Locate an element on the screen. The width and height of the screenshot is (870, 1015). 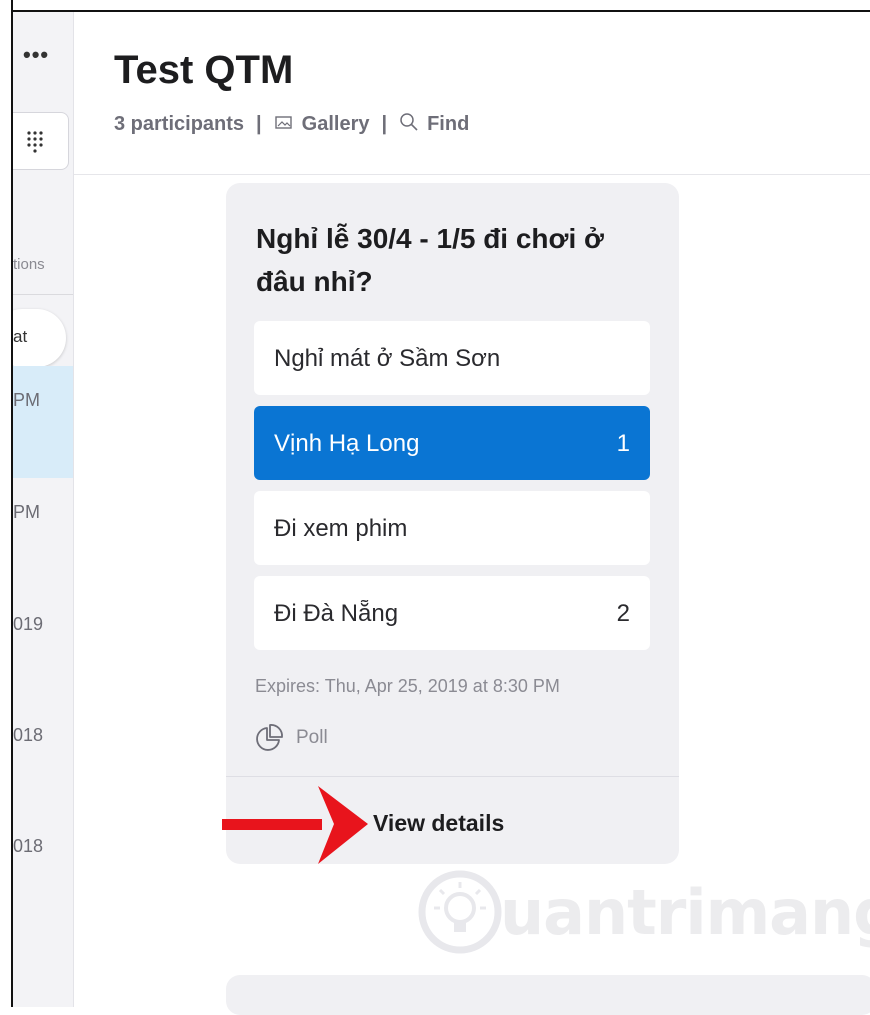
find-label: Find is located at coordinates (448, 123).